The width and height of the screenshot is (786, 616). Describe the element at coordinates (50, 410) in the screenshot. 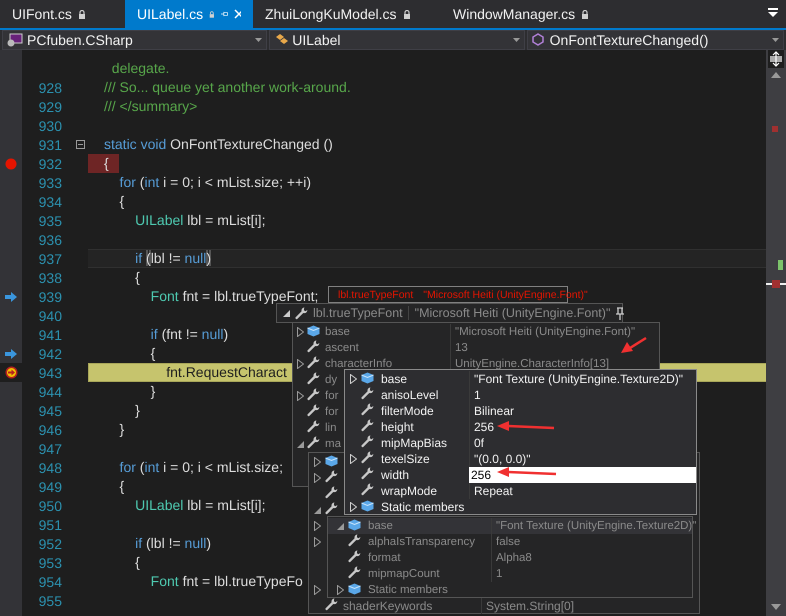

I see `line-number: 945` at that location.